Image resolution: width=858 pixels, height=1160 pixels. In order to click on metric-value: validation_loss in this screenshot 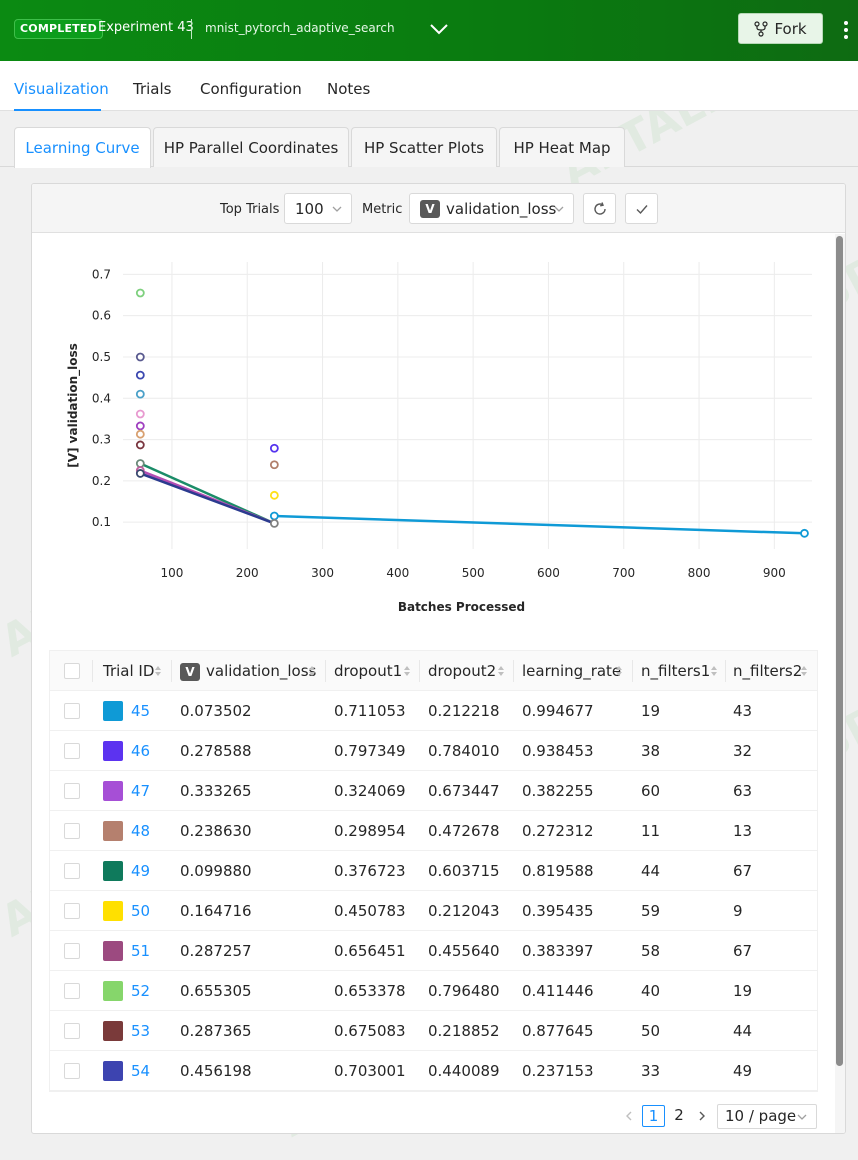, I will do `click(501, 208)`.